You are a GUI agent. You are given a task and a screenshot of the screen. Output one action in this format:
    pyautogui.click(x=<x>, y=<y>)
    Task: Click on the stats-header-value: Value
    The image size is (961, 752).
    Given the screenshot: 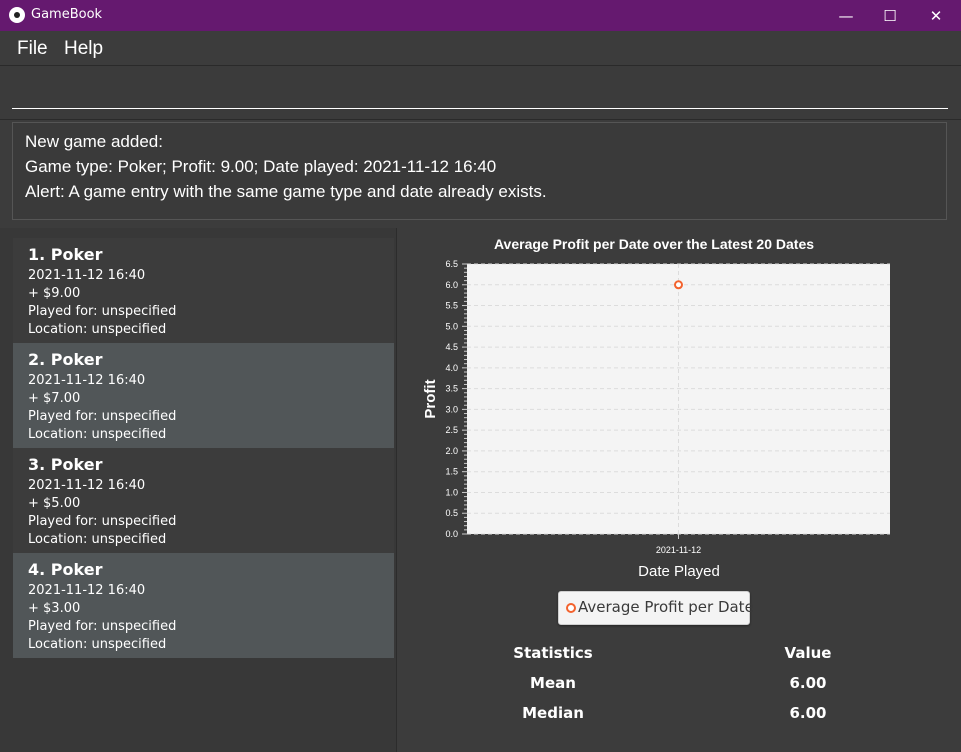 What is the action you would take?
    pyautogui.click(x=808, y=653)
    